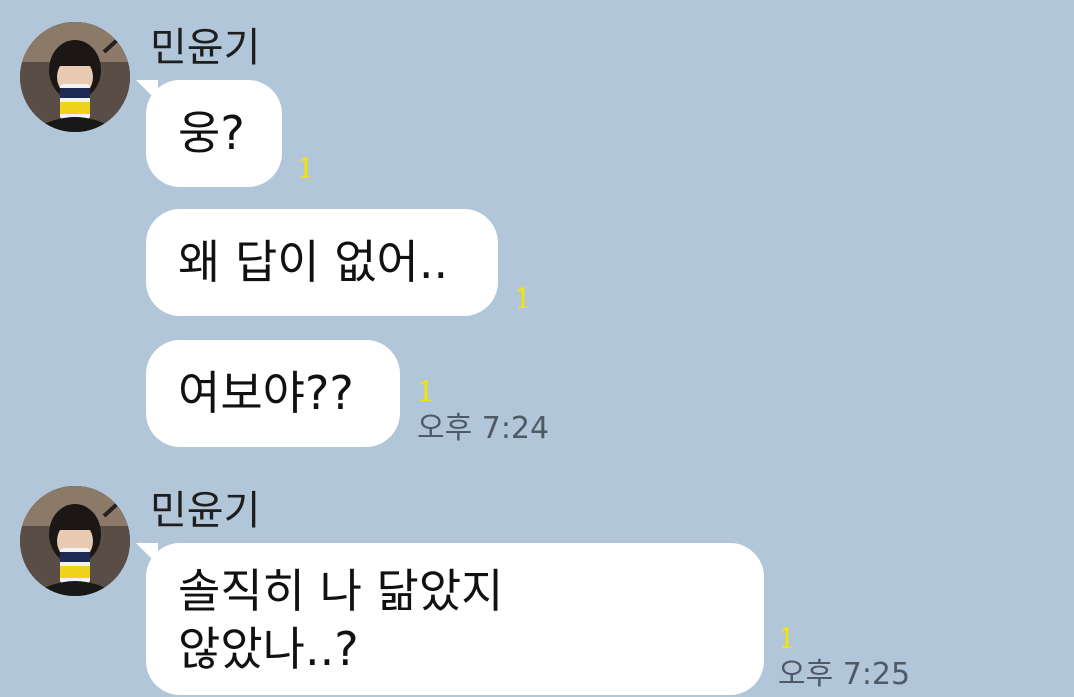  What do you see at coordinates (455, 619) in the screenshot?
I see `message-bubble: 솔직히 나 닮았지 않았나..?` at bounding box center [455, 619].